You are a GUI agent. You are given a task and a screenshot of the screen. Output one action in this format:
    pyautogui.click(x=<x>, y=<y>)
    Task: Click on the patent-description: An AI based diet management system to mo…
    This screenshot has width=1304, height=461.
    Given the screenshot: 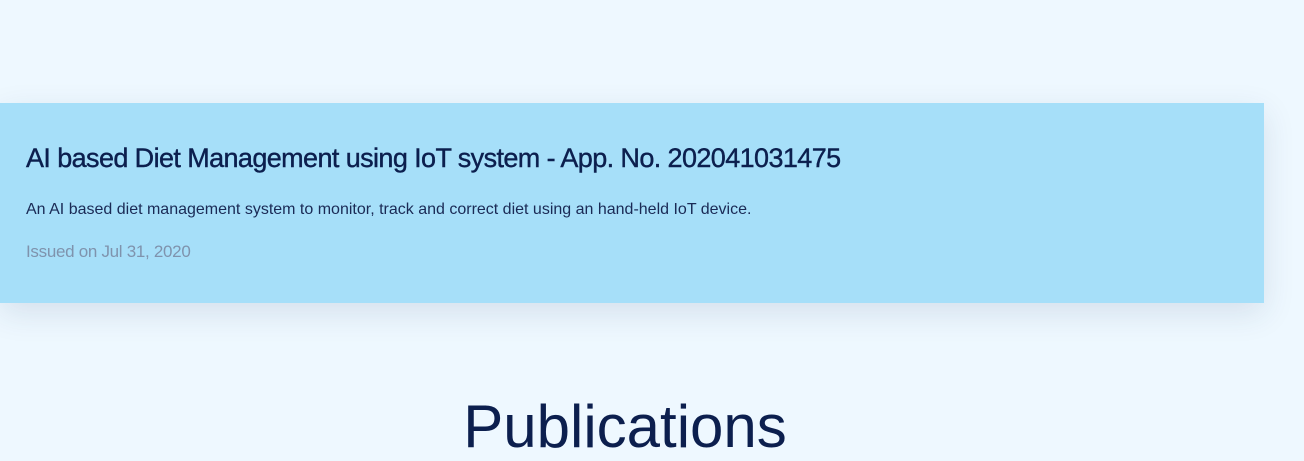 What is the action you would take?
    pyautogui.click(x=389, y=209)
    